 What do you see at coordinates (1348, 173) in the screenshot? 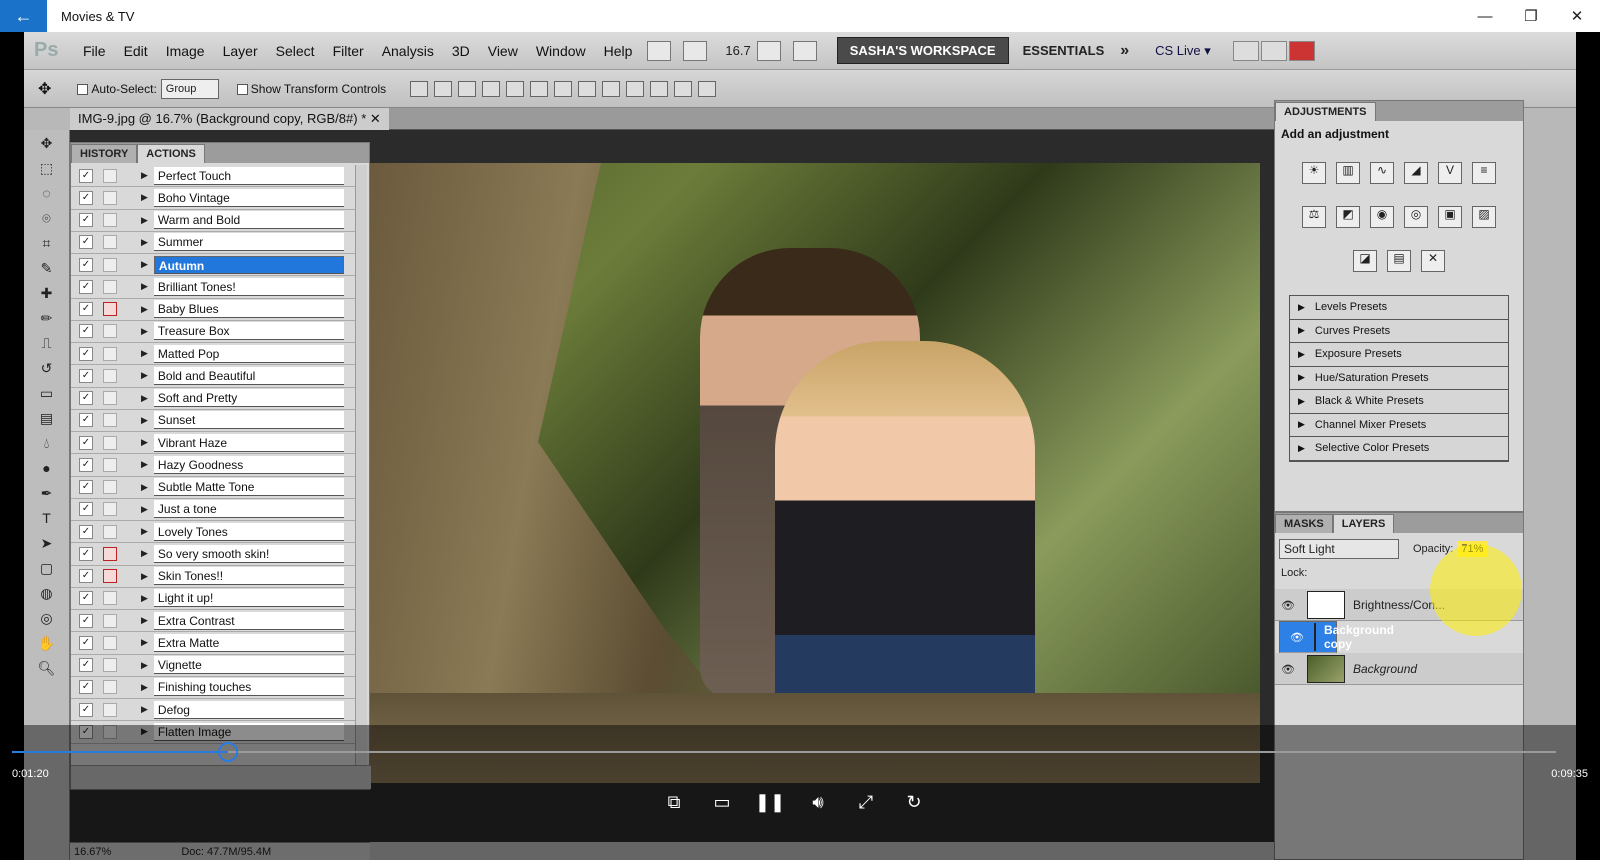
I see `levels-icon: ▥` at bounding box center [1348, 173].